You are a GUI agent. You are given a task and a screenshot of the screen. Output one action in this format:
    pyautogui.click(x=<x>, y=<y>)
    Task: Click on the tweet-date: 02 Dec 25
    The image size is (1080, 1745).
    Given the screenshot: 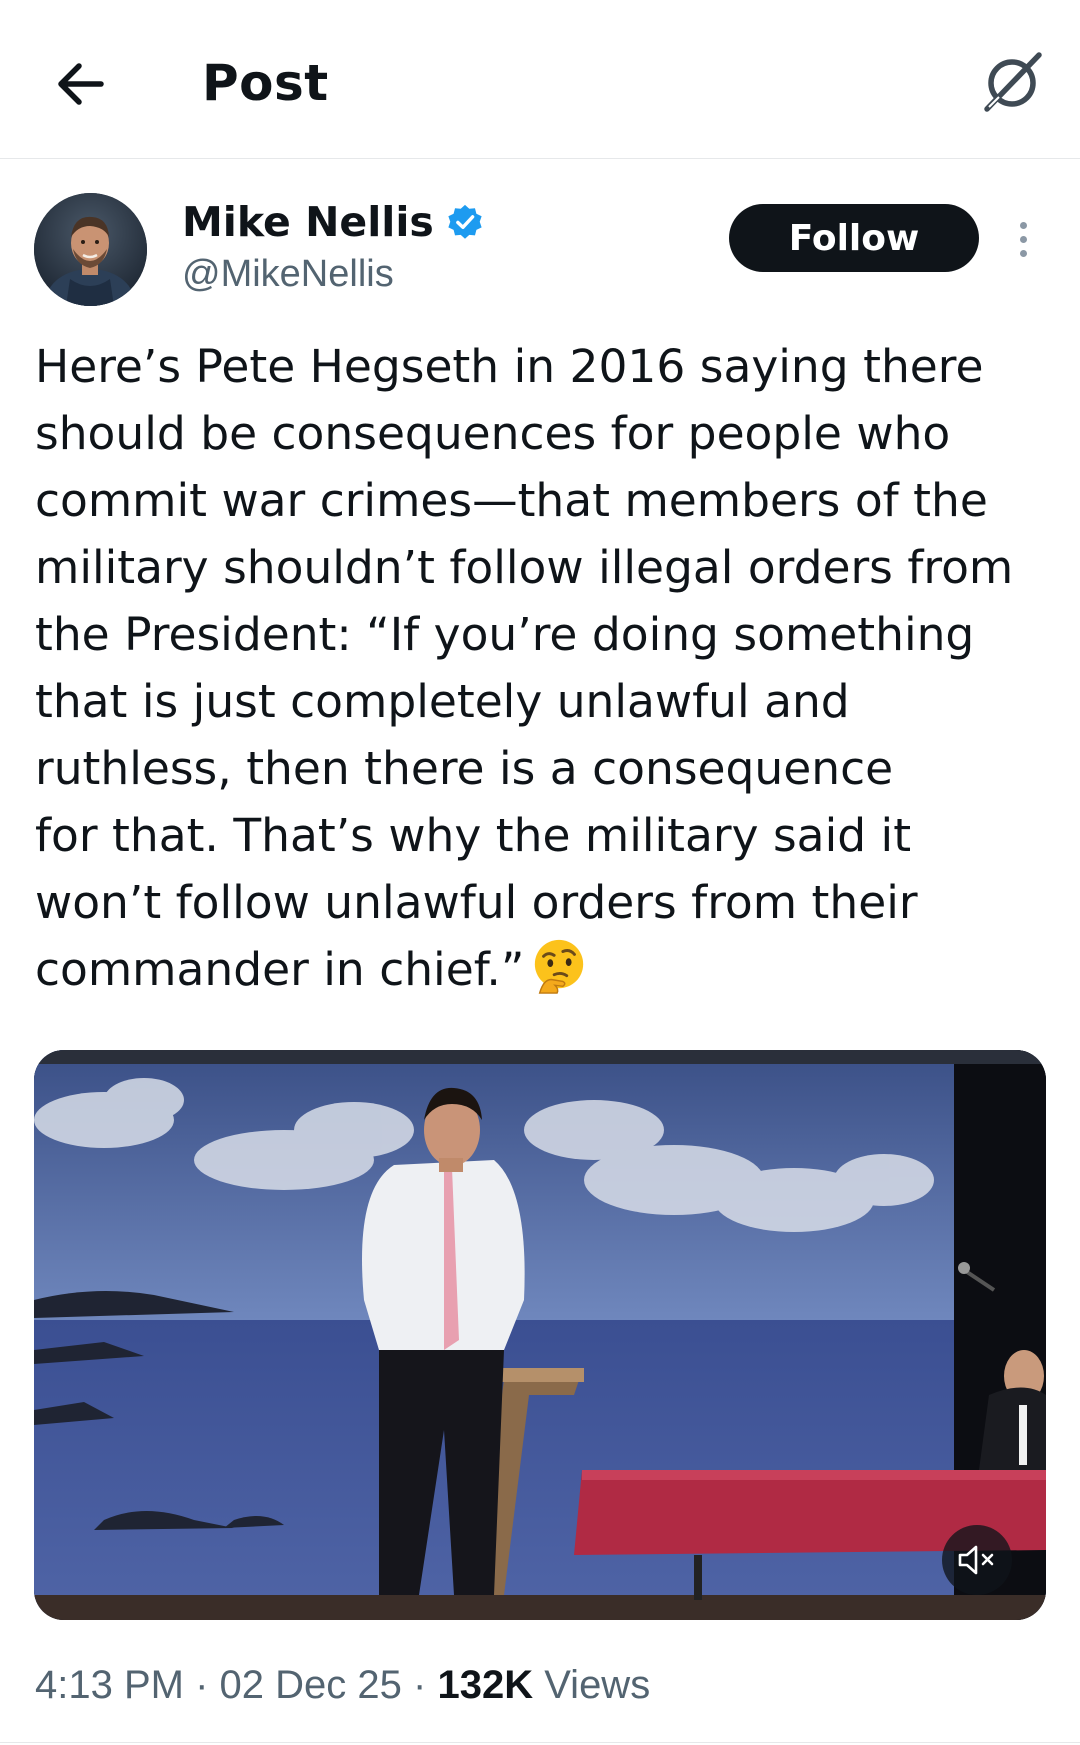 What is the action you would take?
    pyautogui.click(x=310, y=1685)
    